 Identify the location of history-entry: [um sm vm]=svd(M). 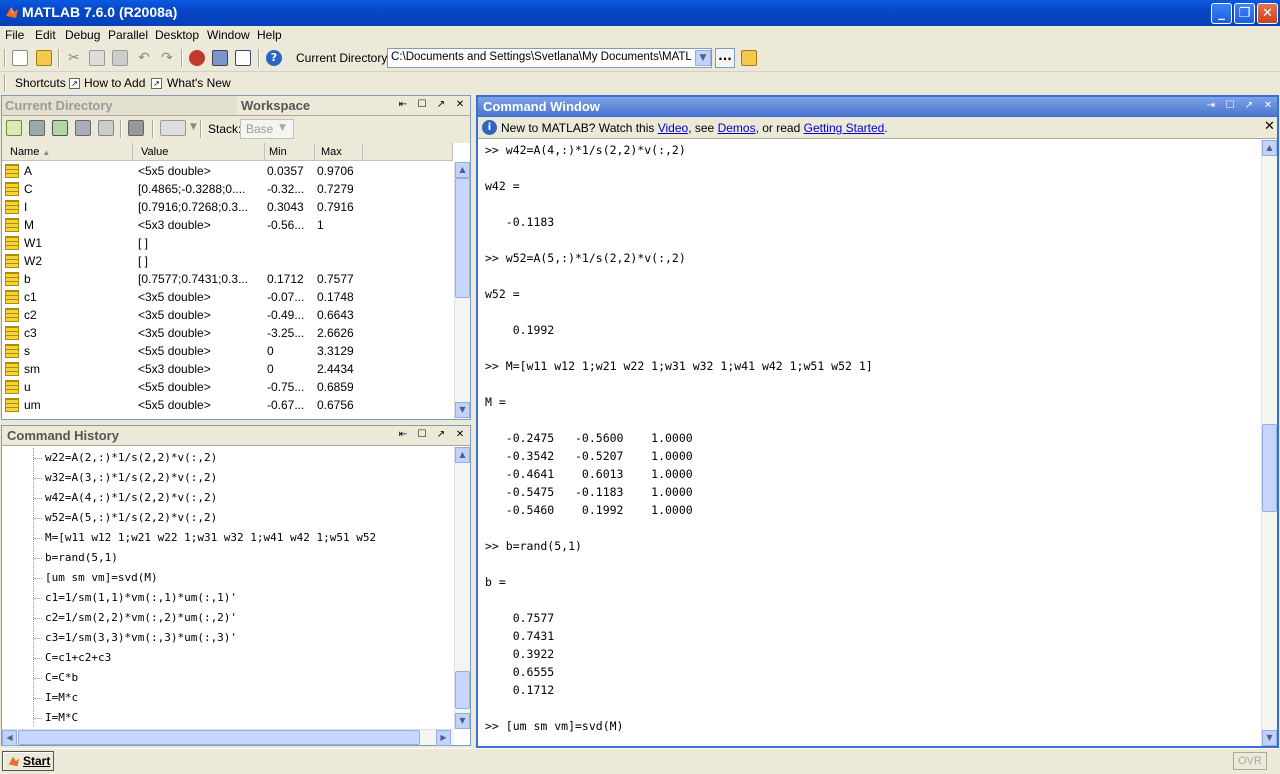
(101, 577).